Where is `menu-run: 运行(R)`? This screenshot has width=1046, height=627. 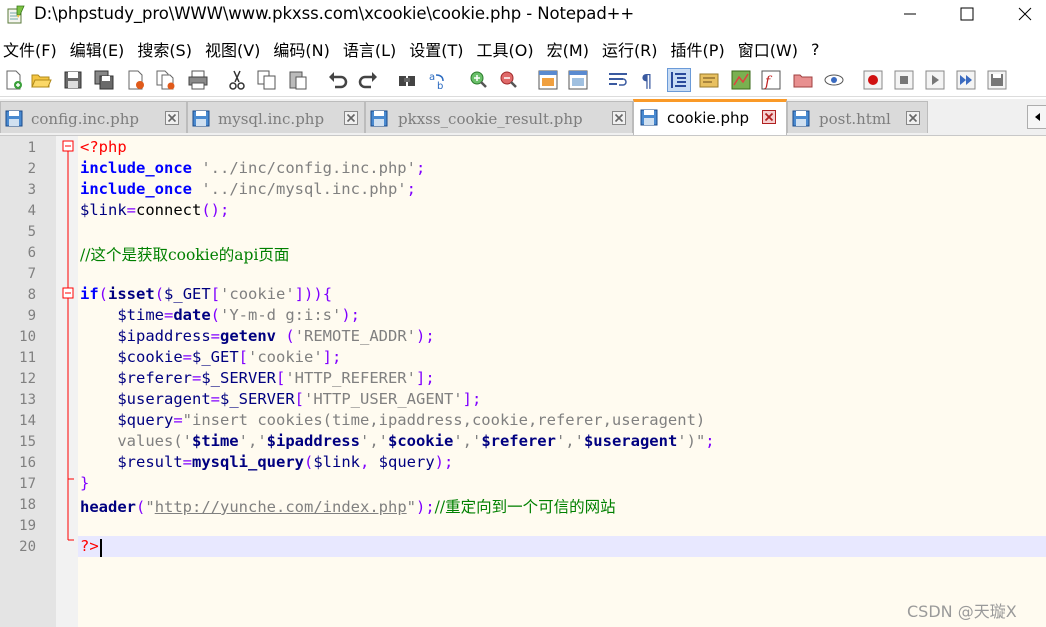 menu-run: 运行(R) is located at coordinates (630, 49).